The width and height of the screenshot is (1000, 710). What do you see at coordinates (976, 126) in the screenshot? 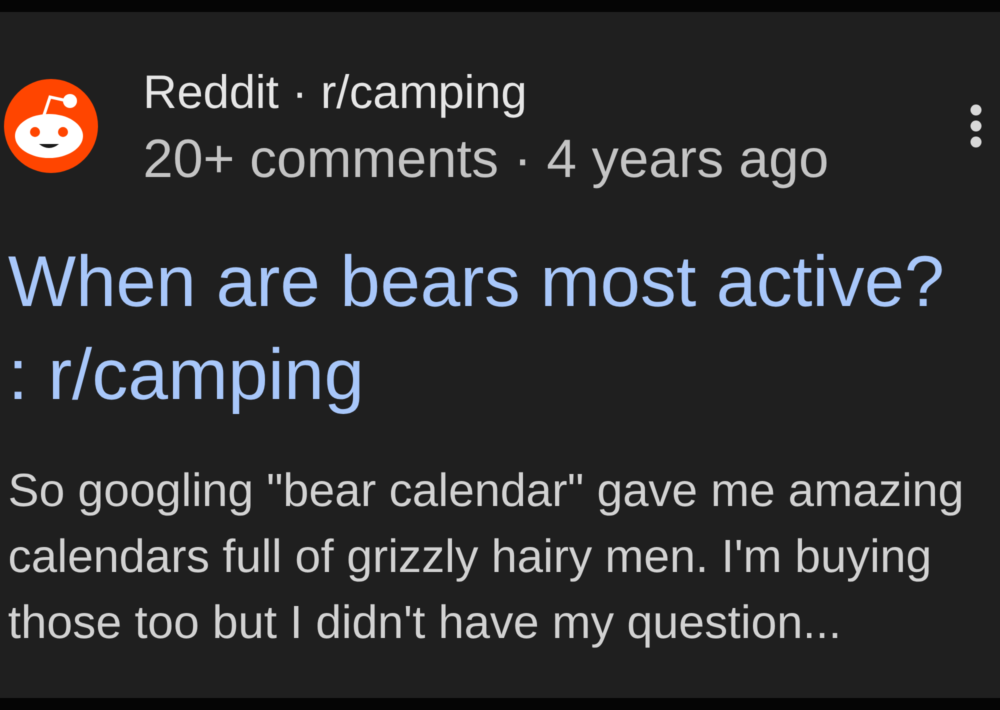
I see `more-options-icon` at bounding box center [976, 126].